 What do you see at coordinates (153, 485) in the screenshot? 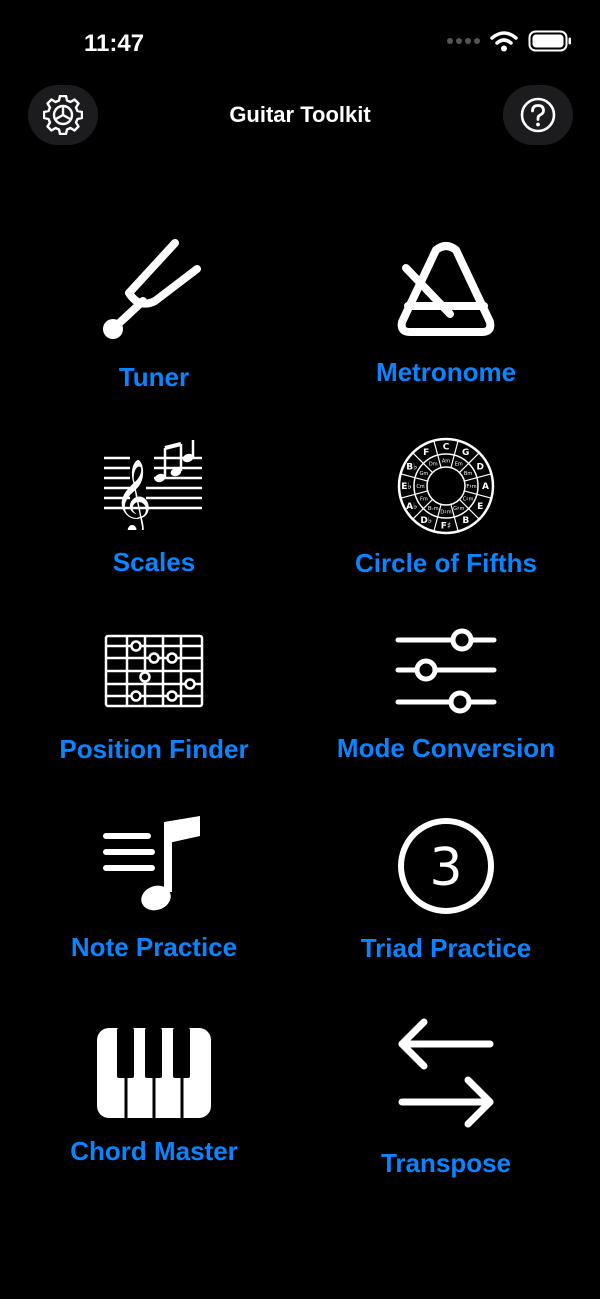
I see `music-staff-icon: 𝄞` at bounding box center [153, 485].